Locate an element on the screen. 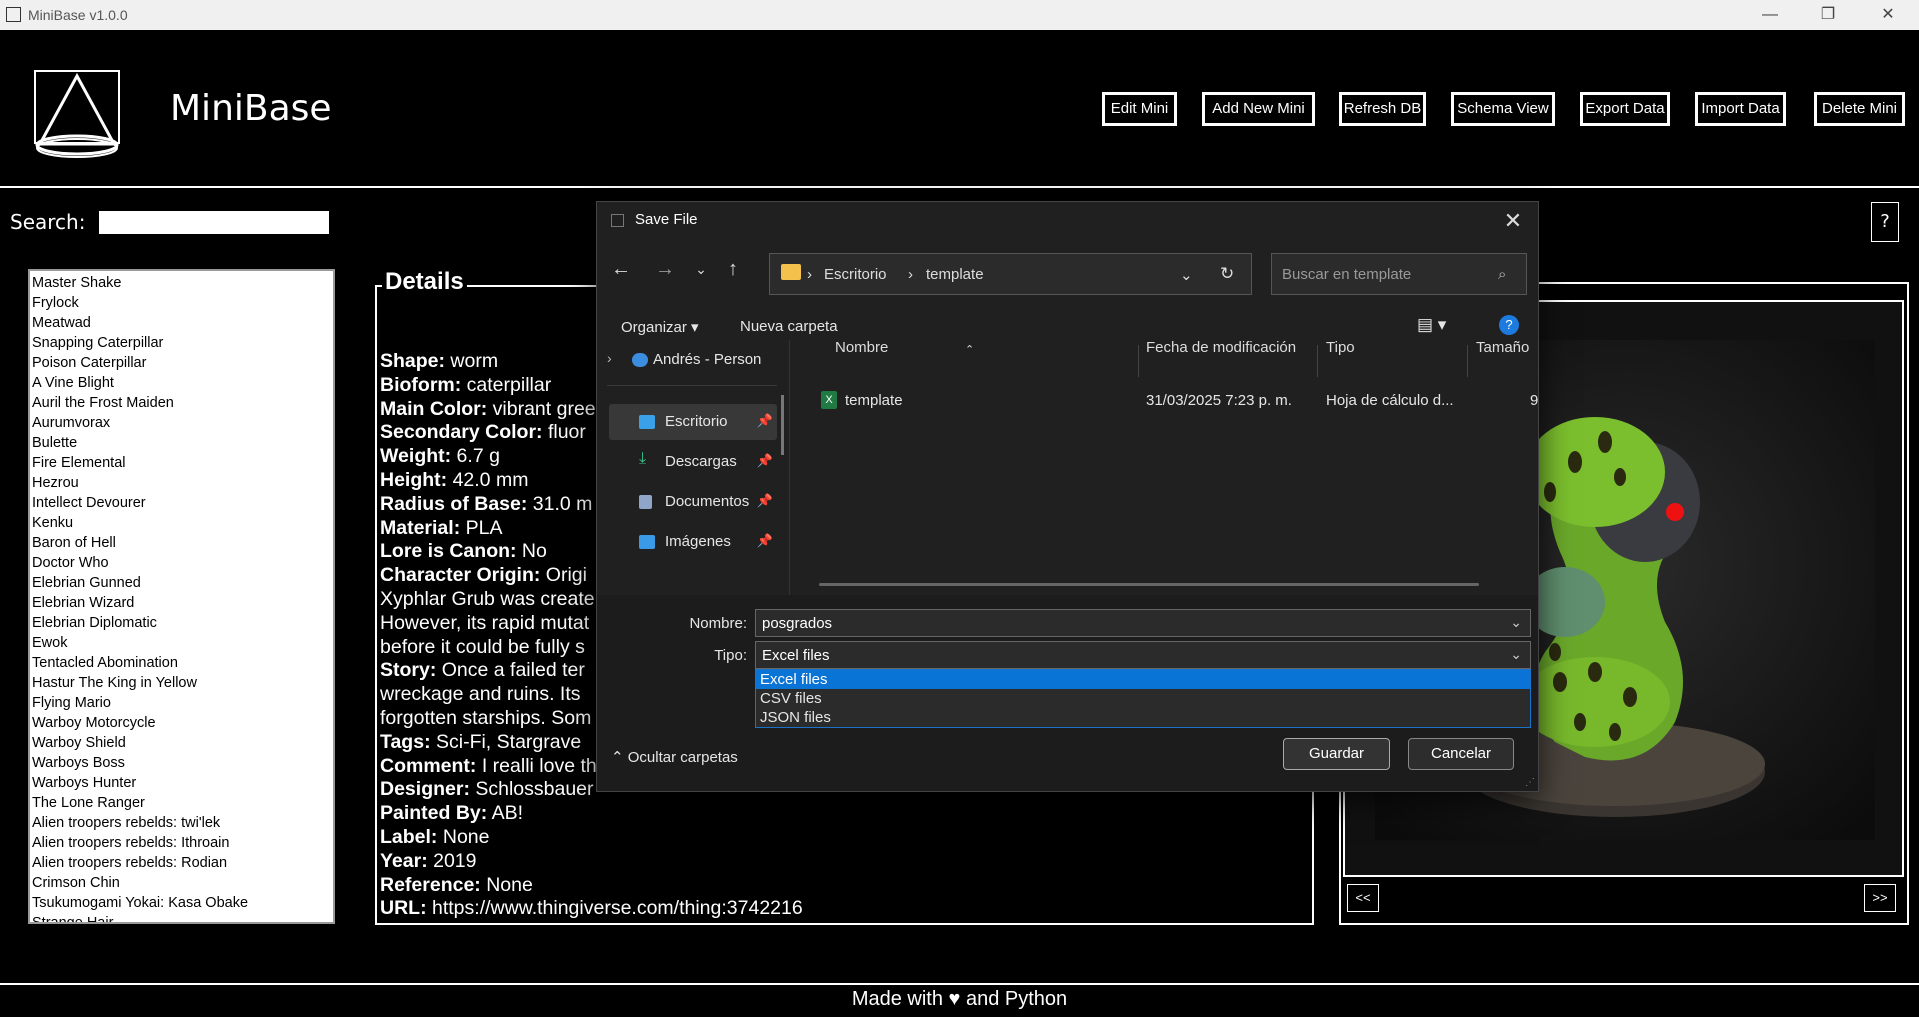 This screenshot has width=1919, height=1017. new-folder-button: Nueva carpeta is located at coordinates (789, 326).